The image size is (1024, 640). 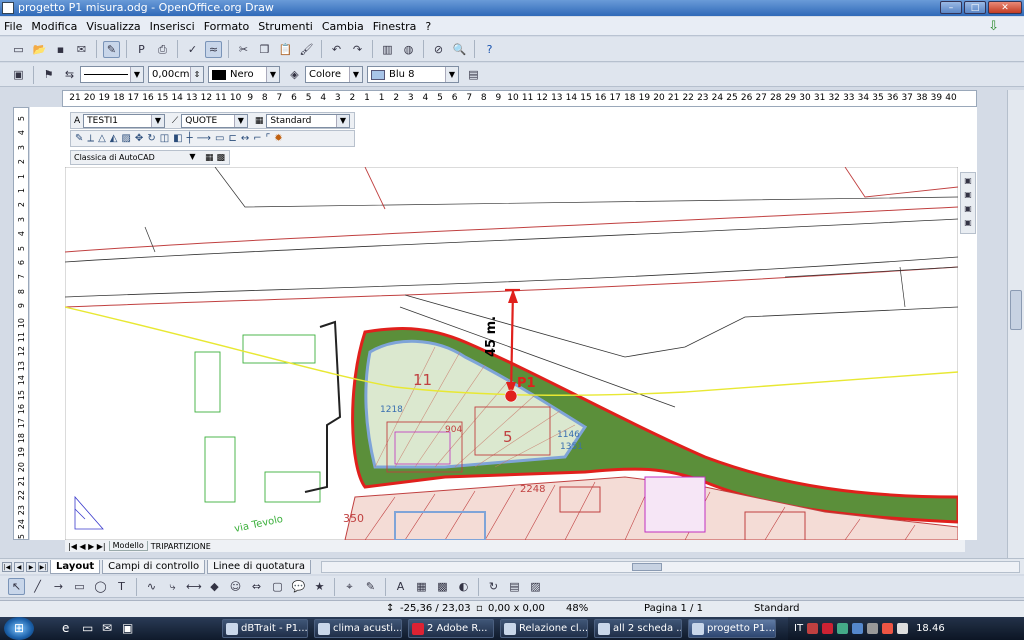 I want to click on dimension-style-select: QUOTE ▼, so click(x=214, y=120).